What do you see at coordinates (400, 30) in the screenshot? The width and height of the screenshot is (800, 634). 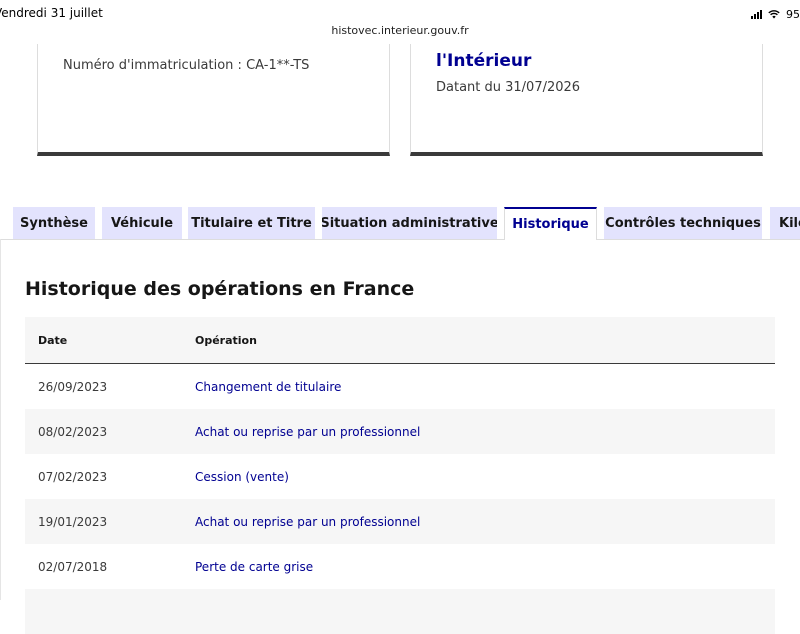 I see `address-bar-url: histovec.interieur.gouv.fr` at bounding box center [400, 30].